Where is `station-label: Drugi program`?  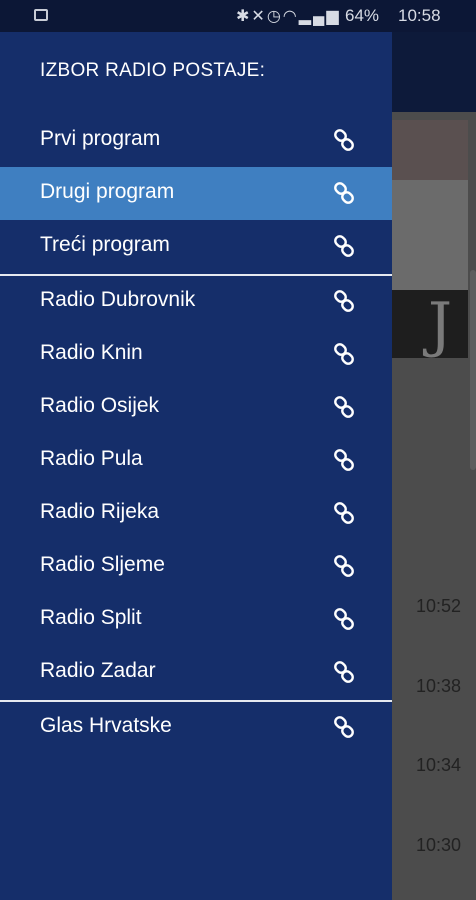
station-label: Drugi program is located at coordinates (107, 191).